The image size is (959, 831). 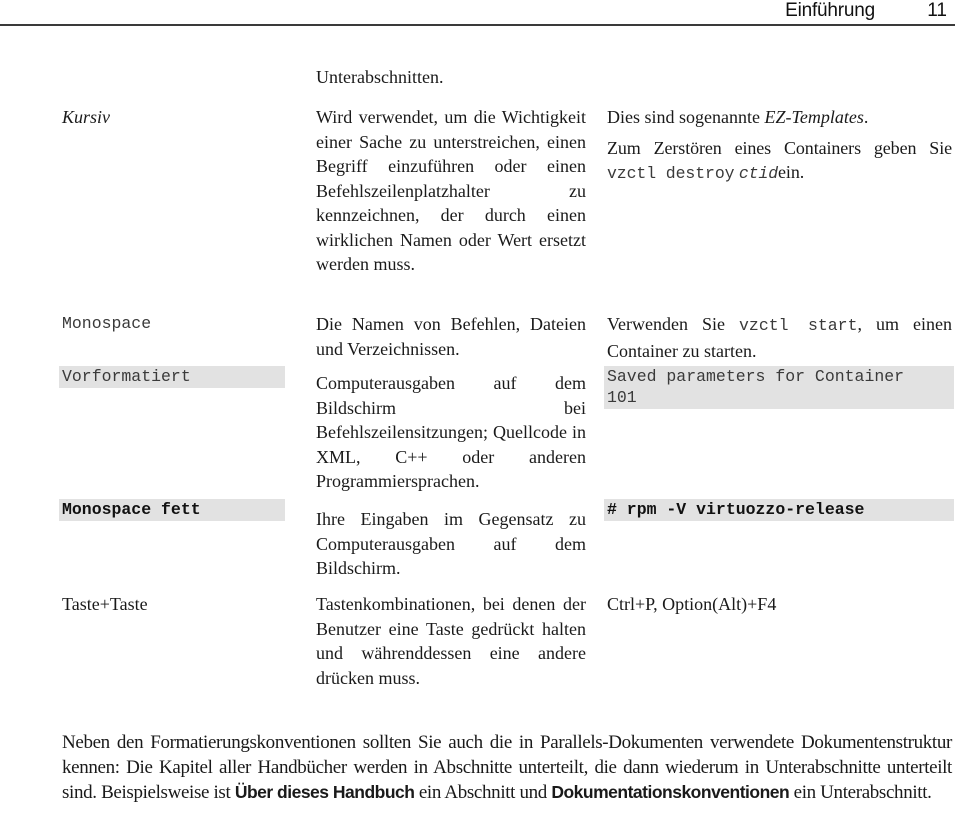 I want to click on subsection-reference: Dokumentationskonventionen, so click(x=670, y=792).